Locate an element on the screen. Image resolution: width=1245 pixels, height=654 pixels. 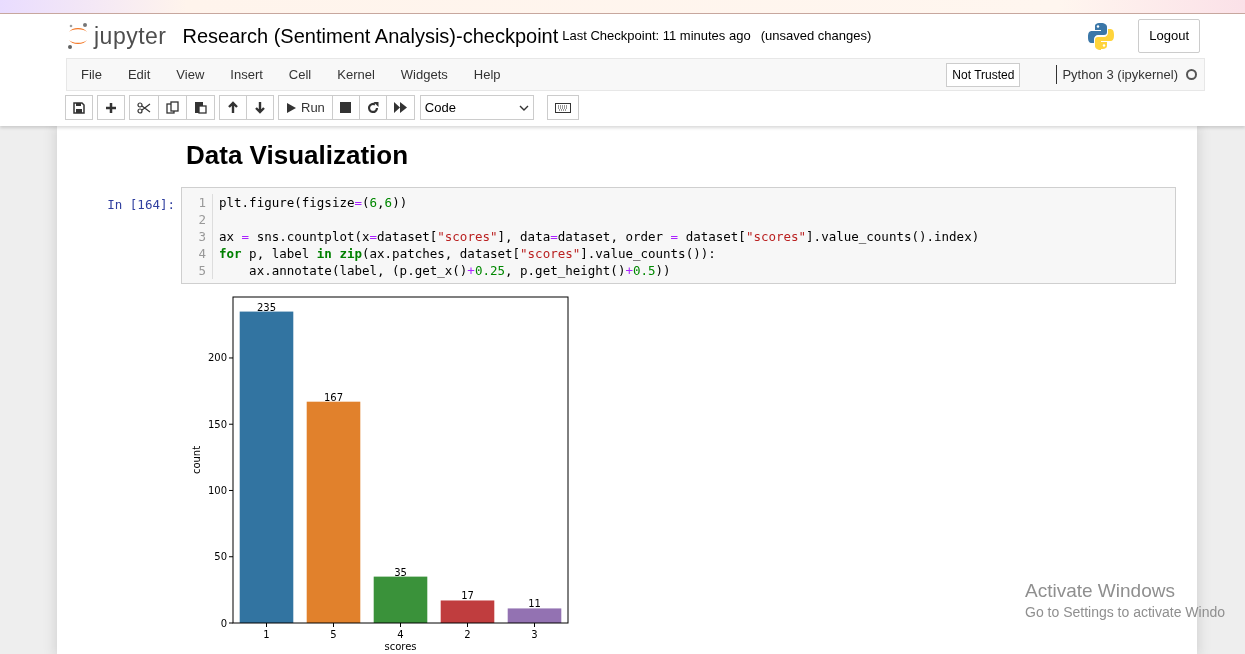
input-prompt: In [164]: is located at coordinates (141, 205).